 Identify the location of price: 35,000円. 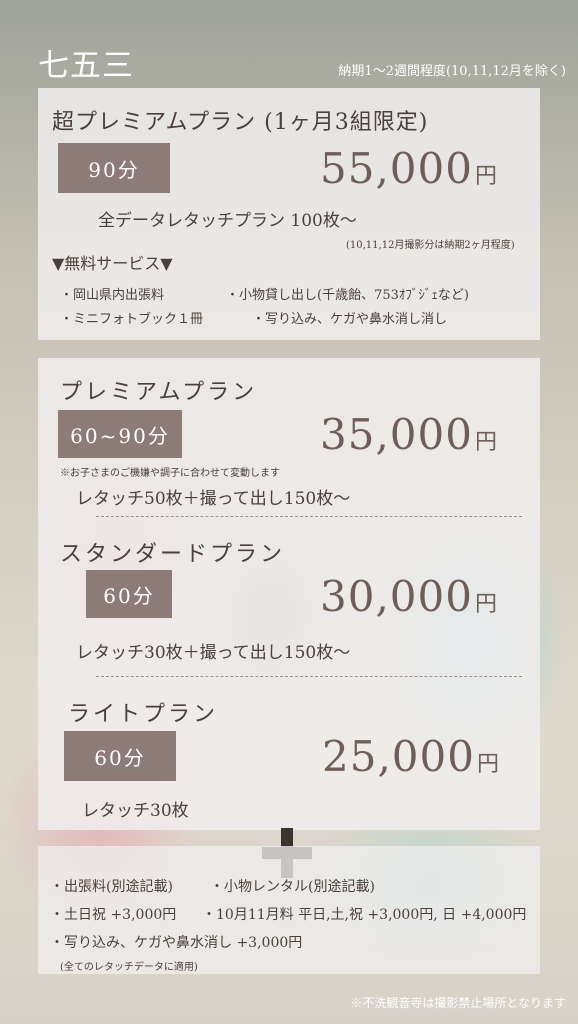
(409, 434).